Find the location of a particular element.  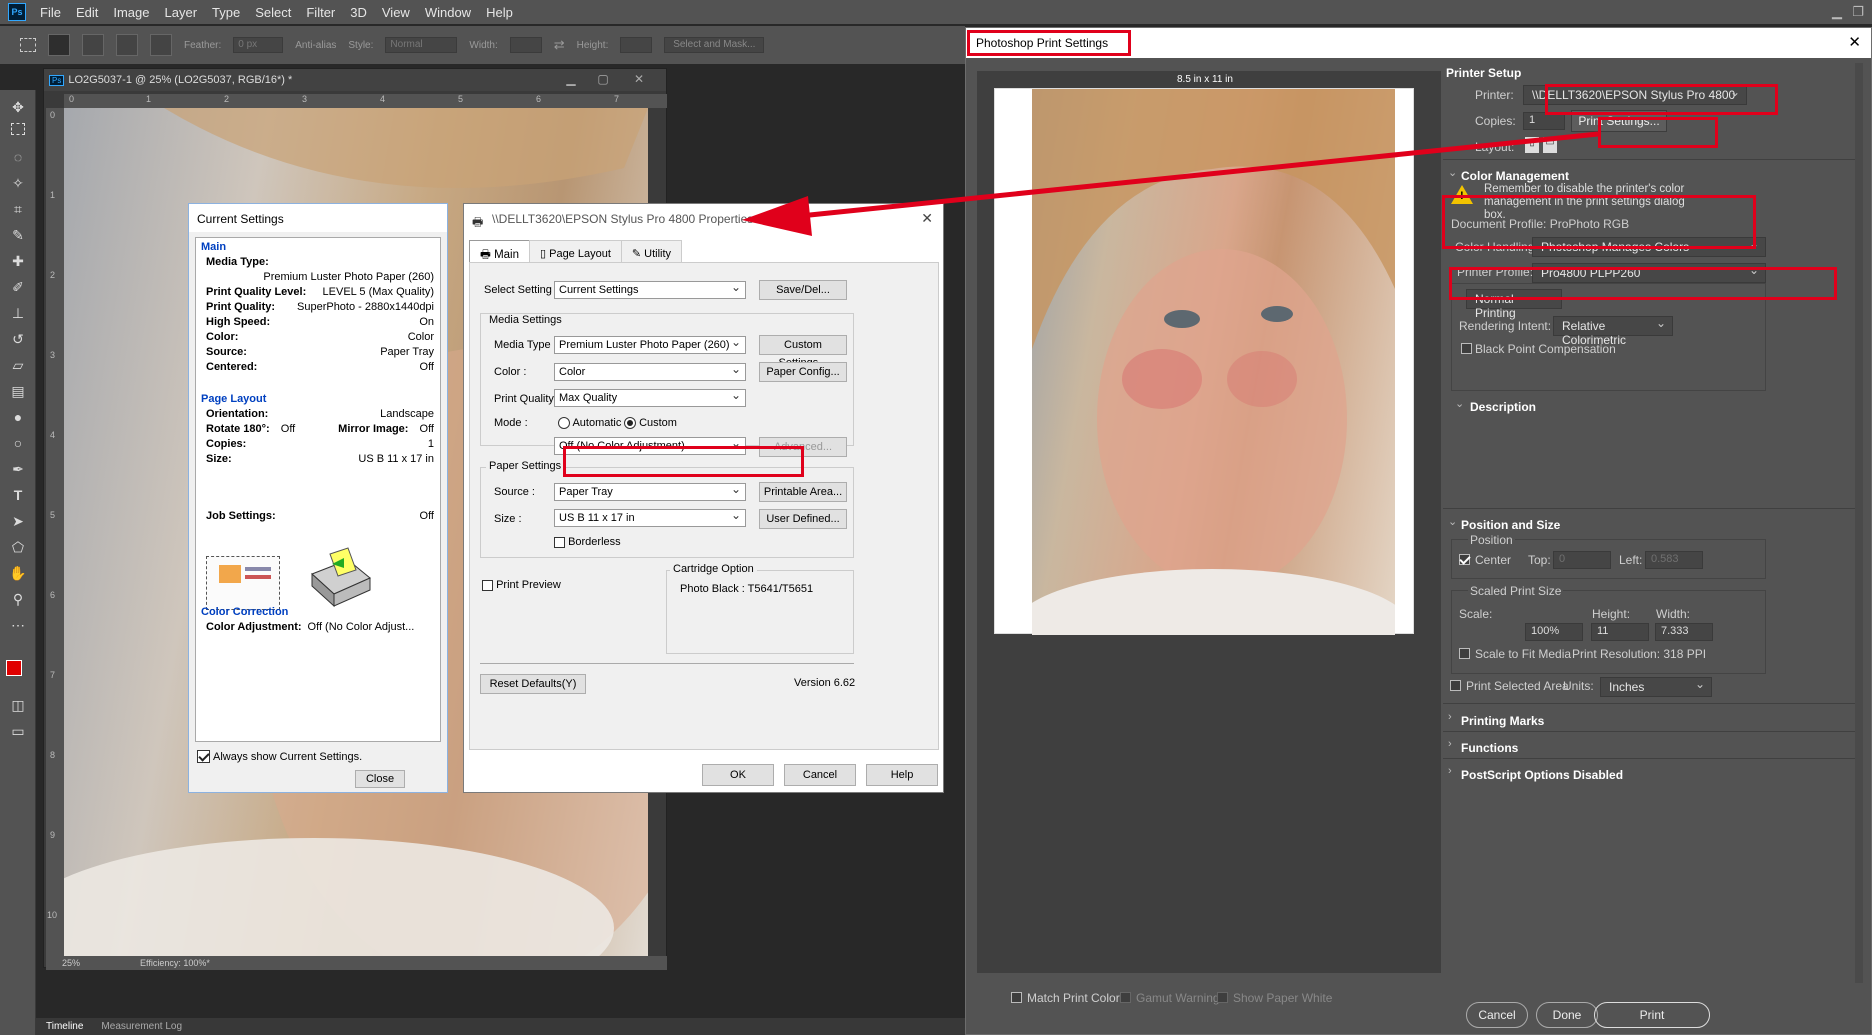

select-setting-dropdown: Current Settings is located at coordinates (650, 289).